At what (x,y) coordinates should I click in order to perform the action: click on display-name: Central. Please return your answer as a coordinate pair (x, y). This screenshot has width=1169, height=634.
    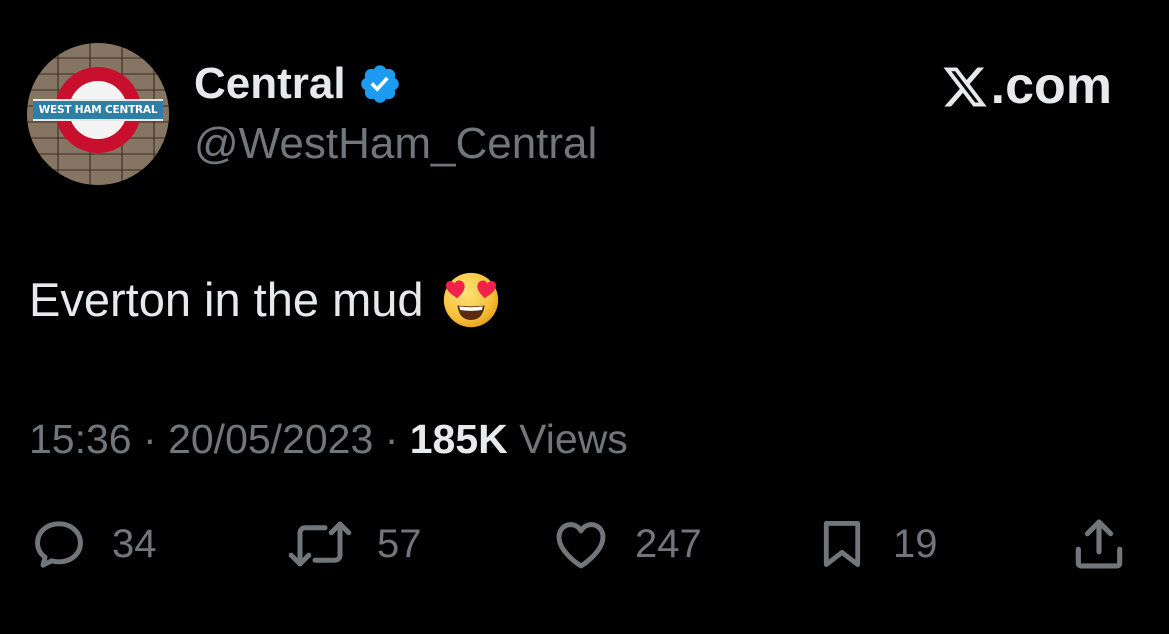
    Looking at the image, I should click on (270, 84).